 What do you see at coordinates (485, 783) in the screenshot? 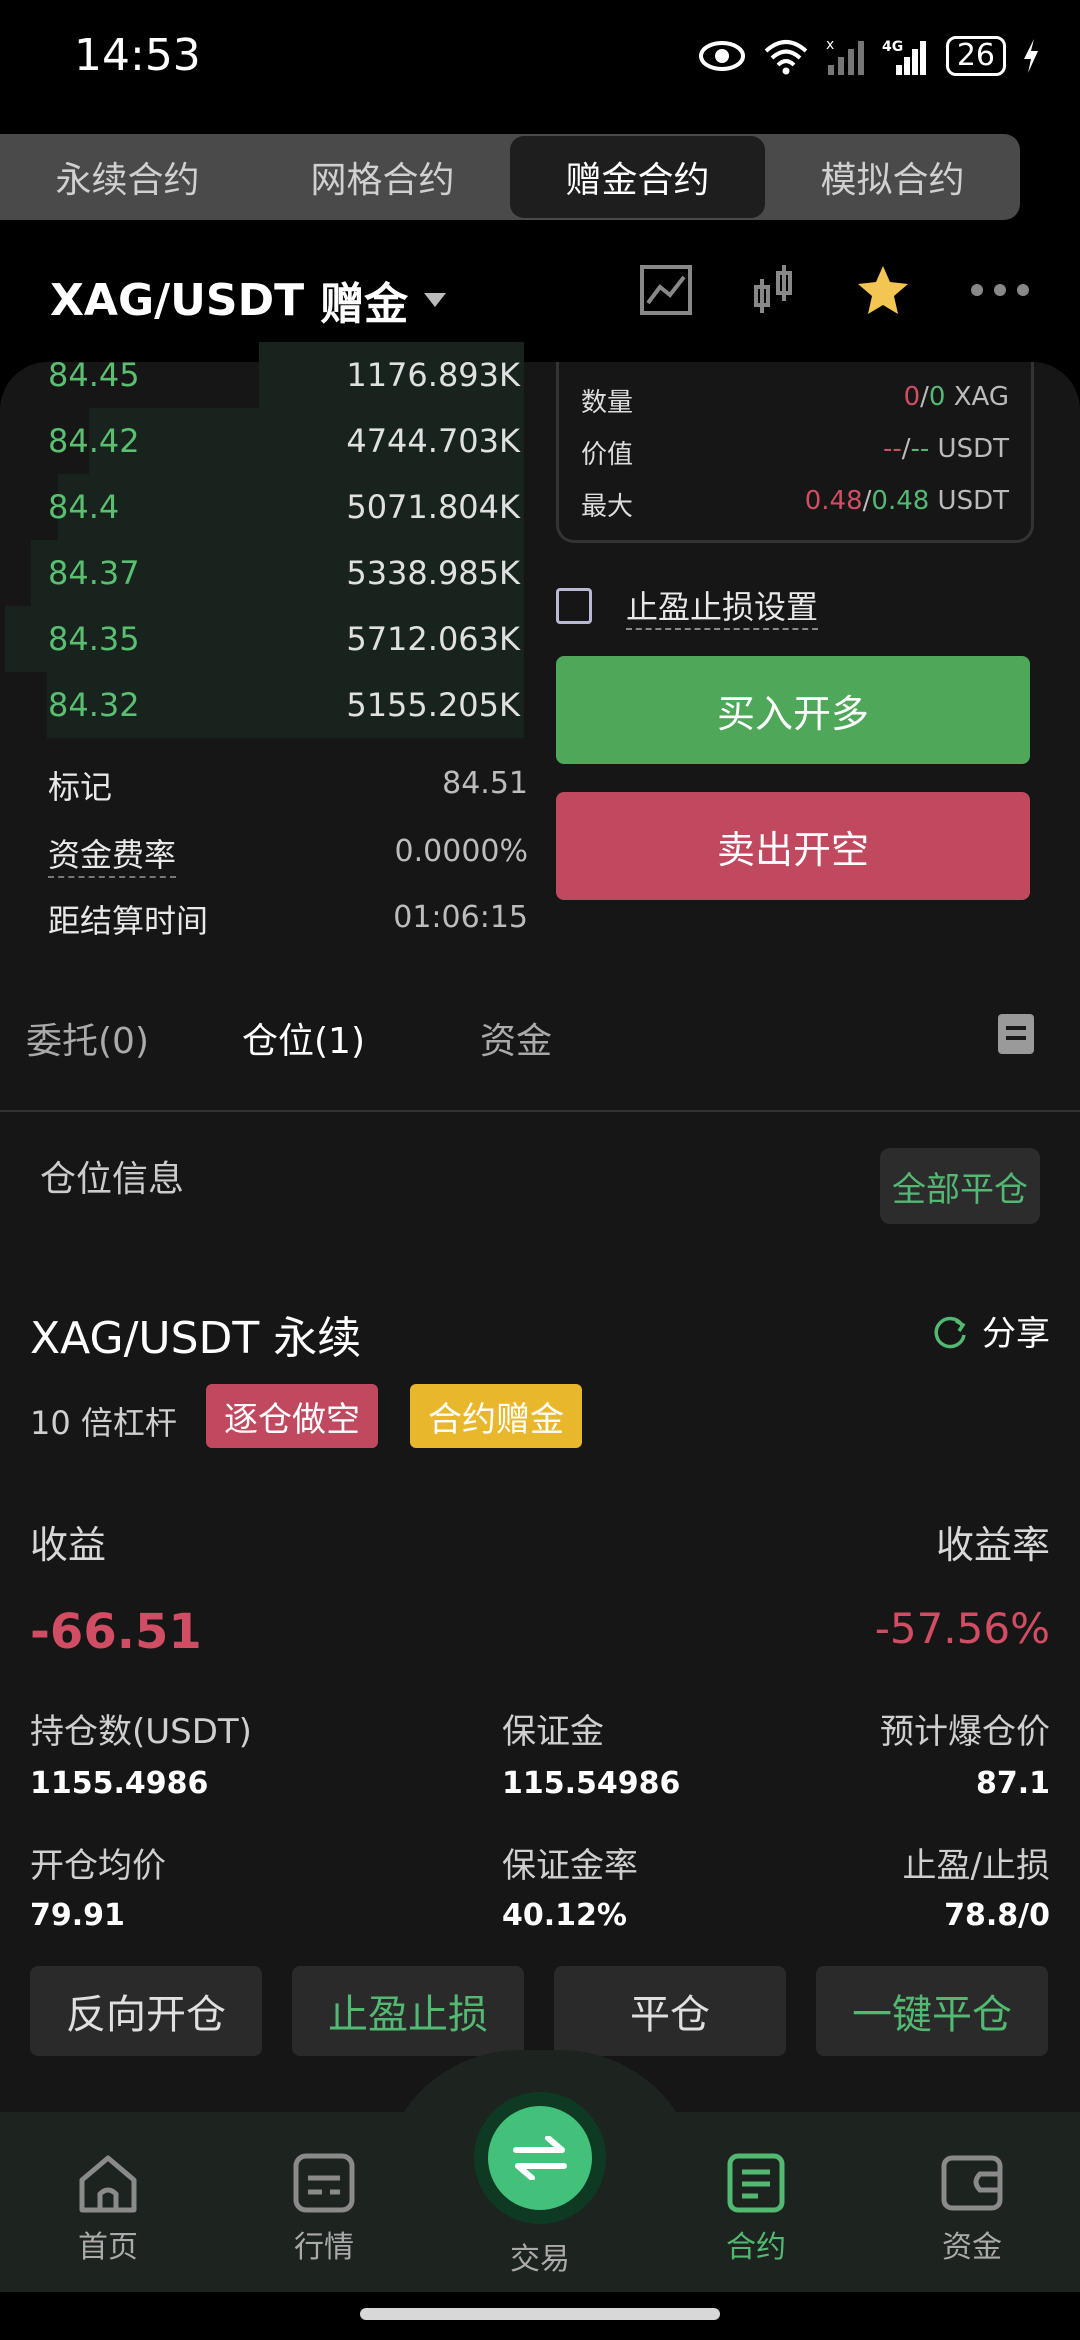
I see `mark-value: 84.51` at bounding box center [485, 783].